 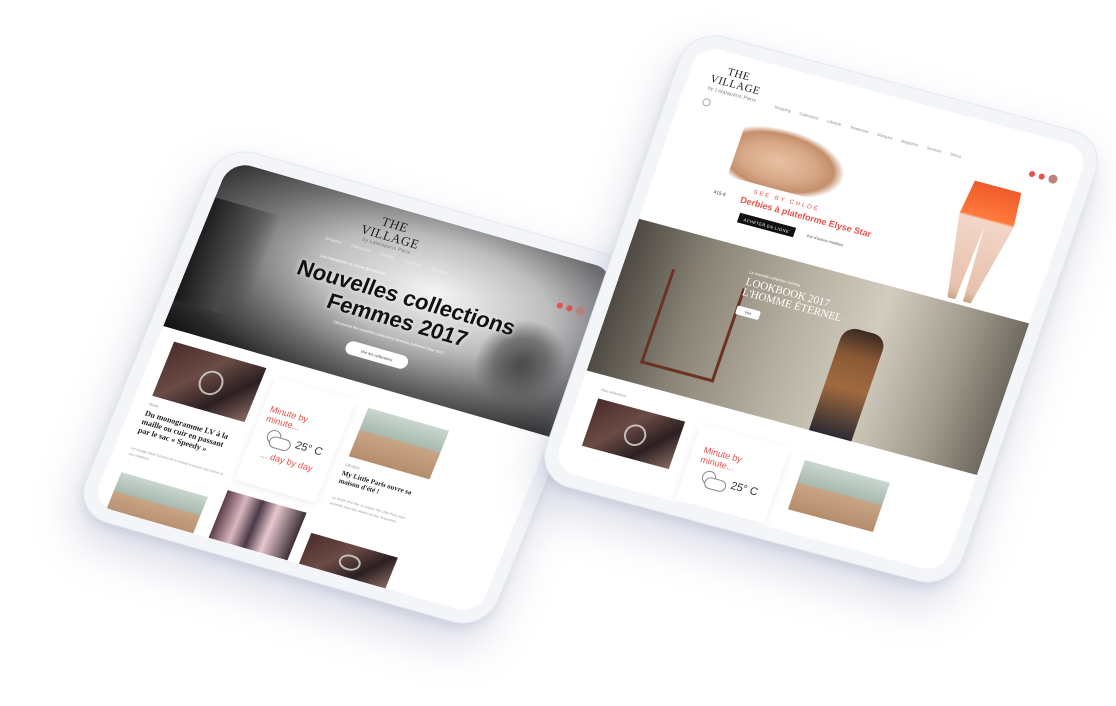 I want to click on search-icon, so click(x=706, y=102).